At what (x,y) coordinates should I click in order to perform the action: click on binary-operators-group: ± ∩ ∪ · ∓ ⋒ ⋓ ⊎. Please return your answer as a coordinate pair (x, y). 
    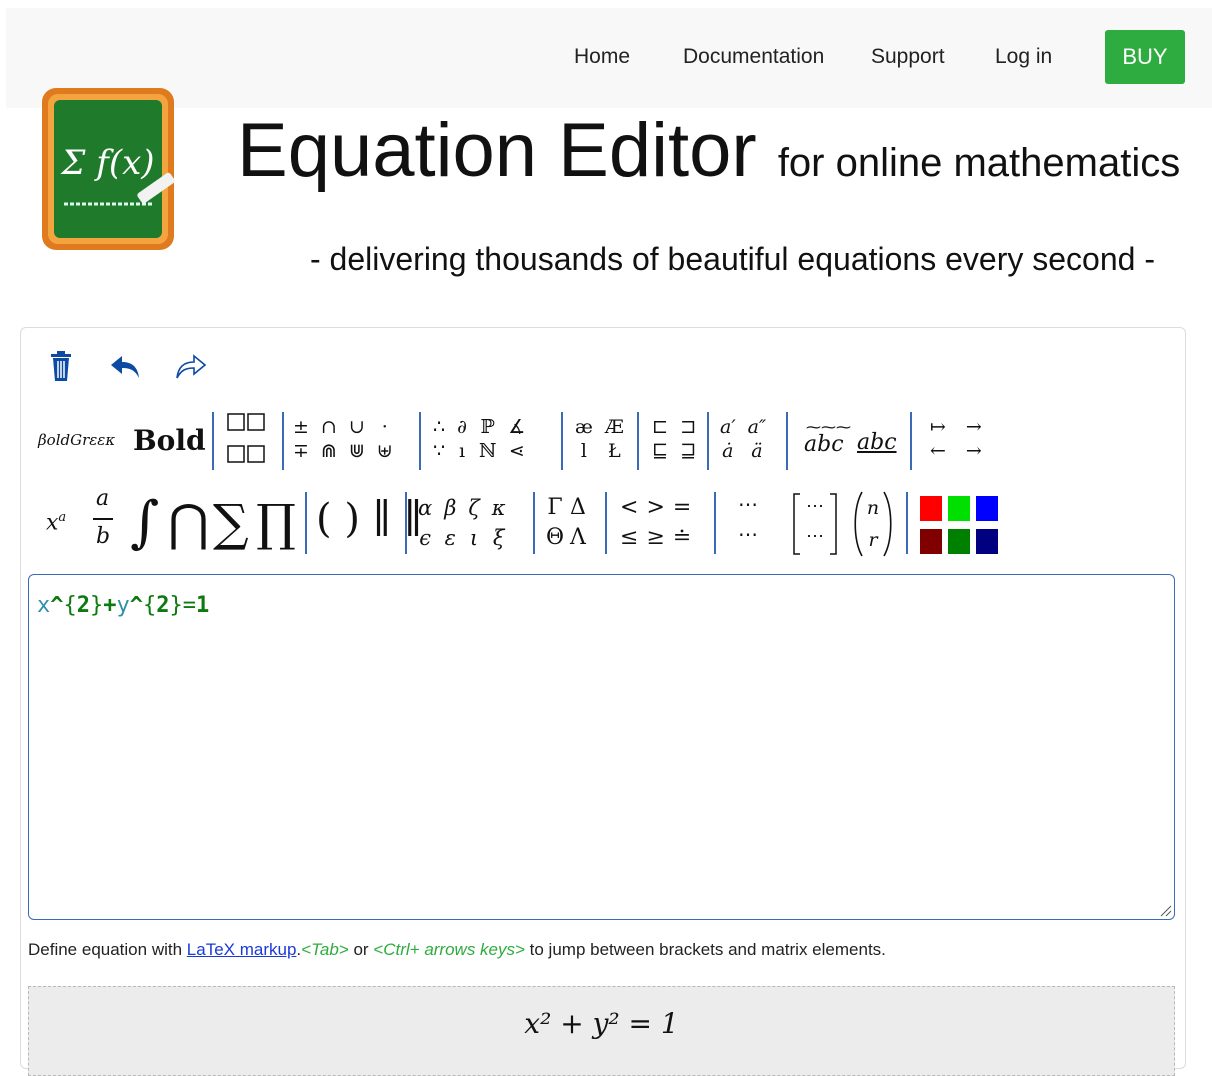
    Looking at the image, I should click on (343, 439).